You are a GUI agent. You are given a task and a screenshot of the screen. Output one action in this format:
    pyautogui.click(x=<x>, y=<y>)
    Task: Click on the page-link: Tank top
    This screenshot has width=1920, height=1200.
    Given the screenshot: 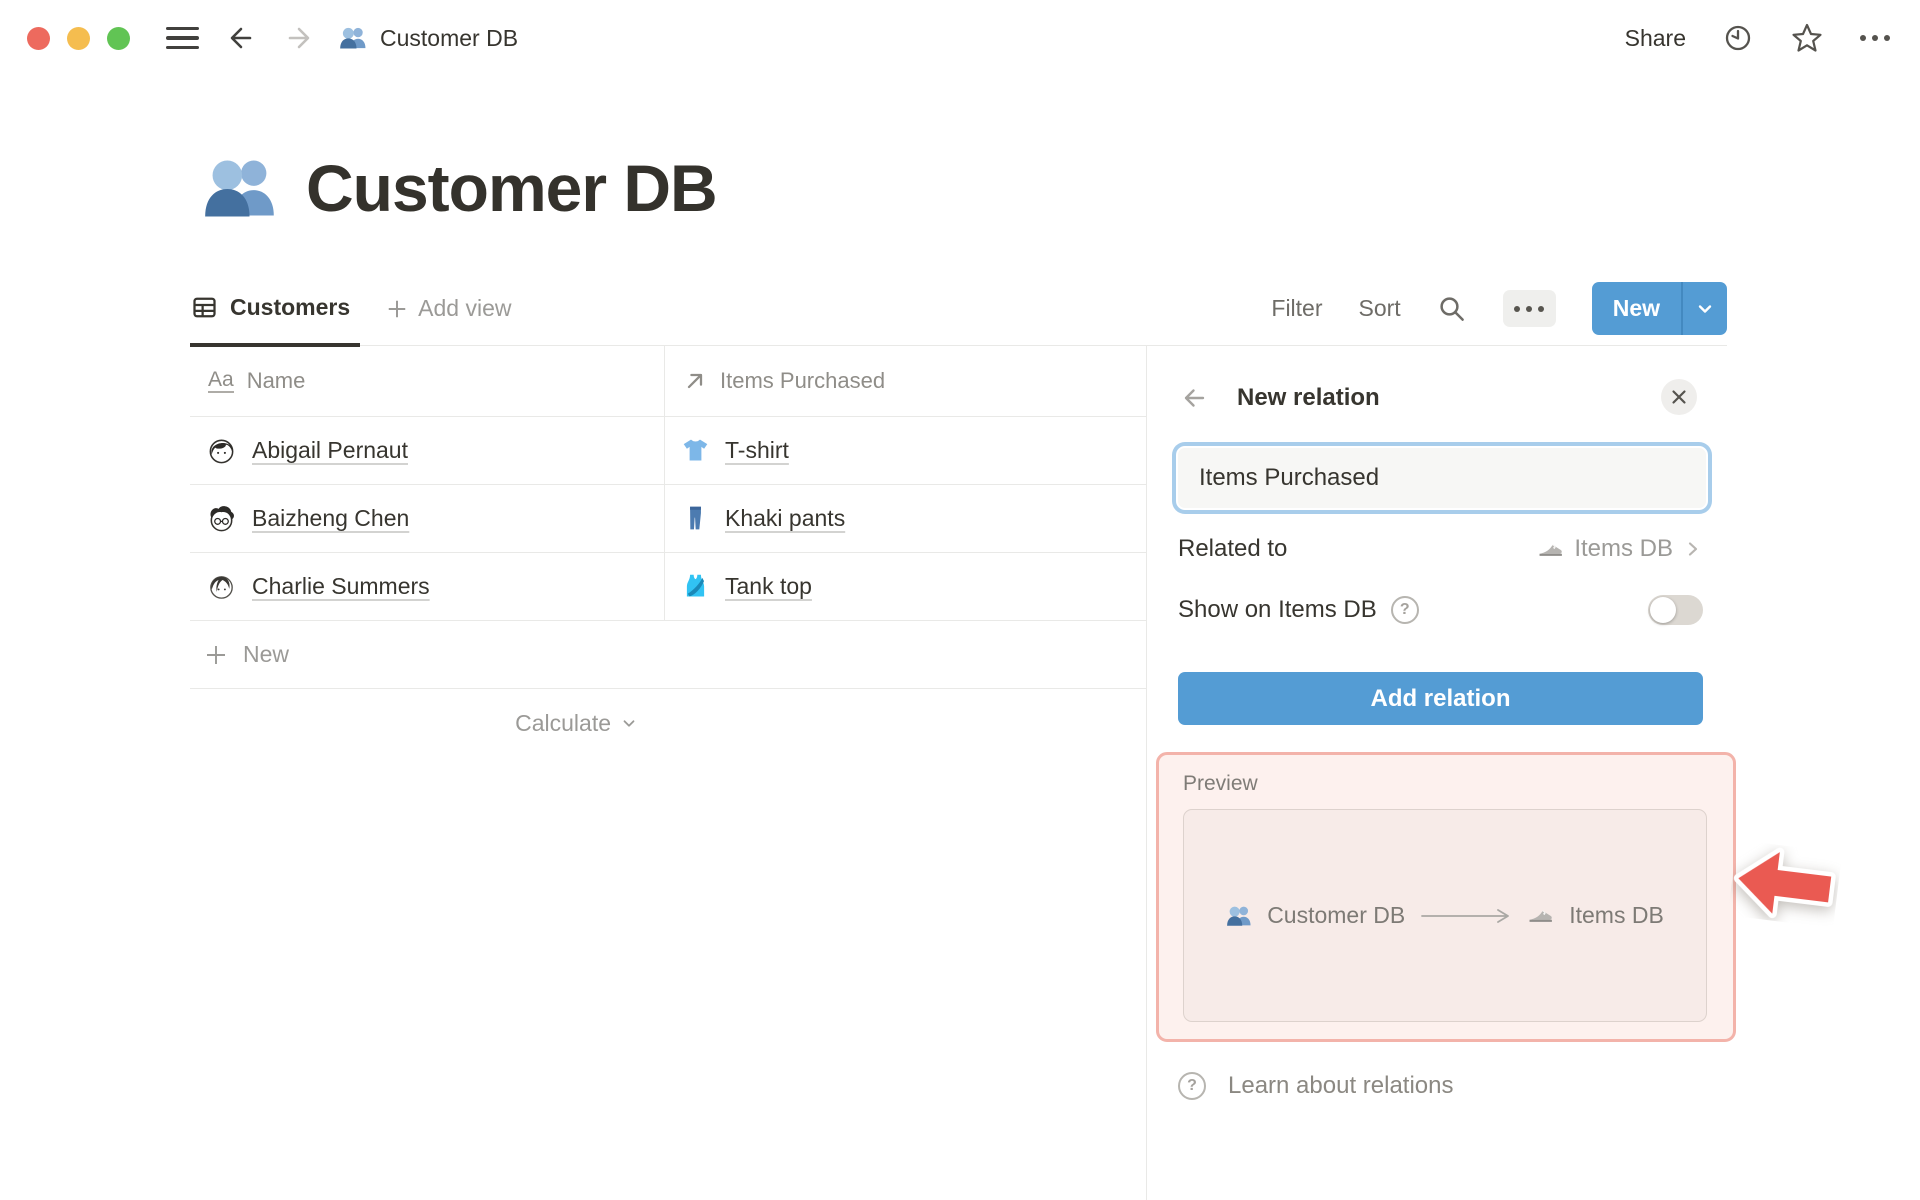 What is the action you would take?
    pyautogui.click(x=768, y=586)
    